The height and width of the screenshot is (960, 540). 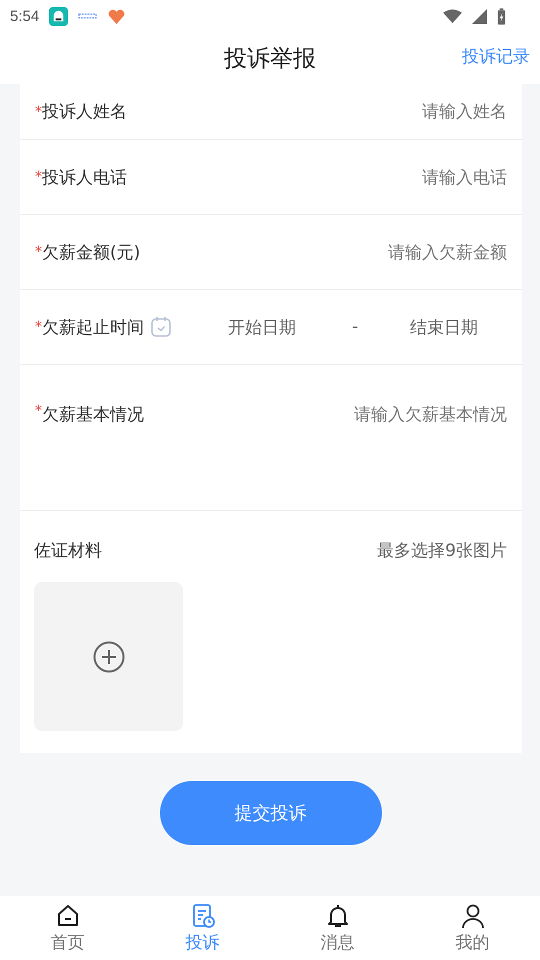 What do you see at coordinates (25, 16) in the screenshot?
I see `status-time: 5:54` at bounding box center [25, 16].